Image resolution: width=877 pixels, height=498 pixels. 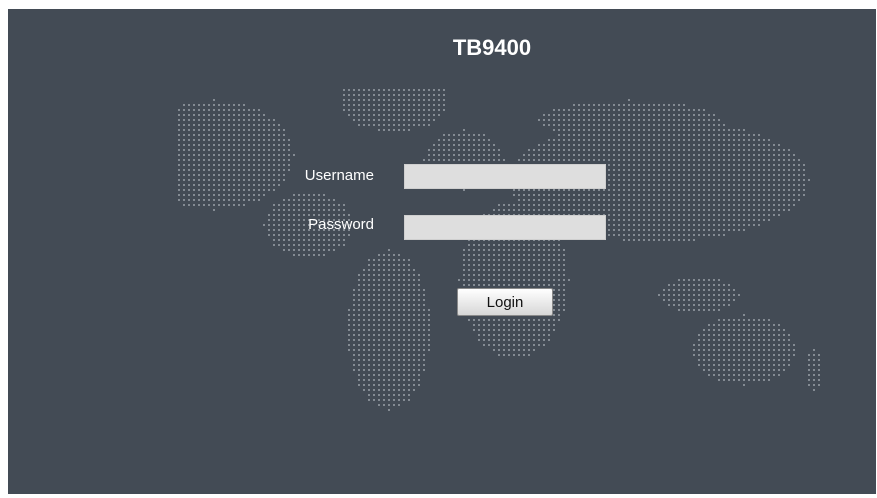 I want to click on username-field, so click(x=505, y=176).